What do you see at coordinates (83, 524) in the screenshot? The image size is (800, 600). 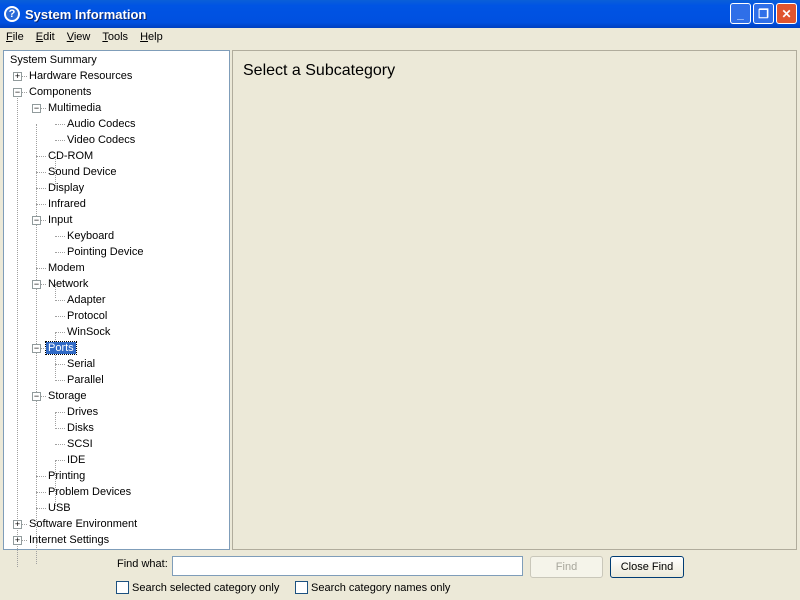 I see `tree-item-software-environment: Software Environment` at bounding box center [83, 524].